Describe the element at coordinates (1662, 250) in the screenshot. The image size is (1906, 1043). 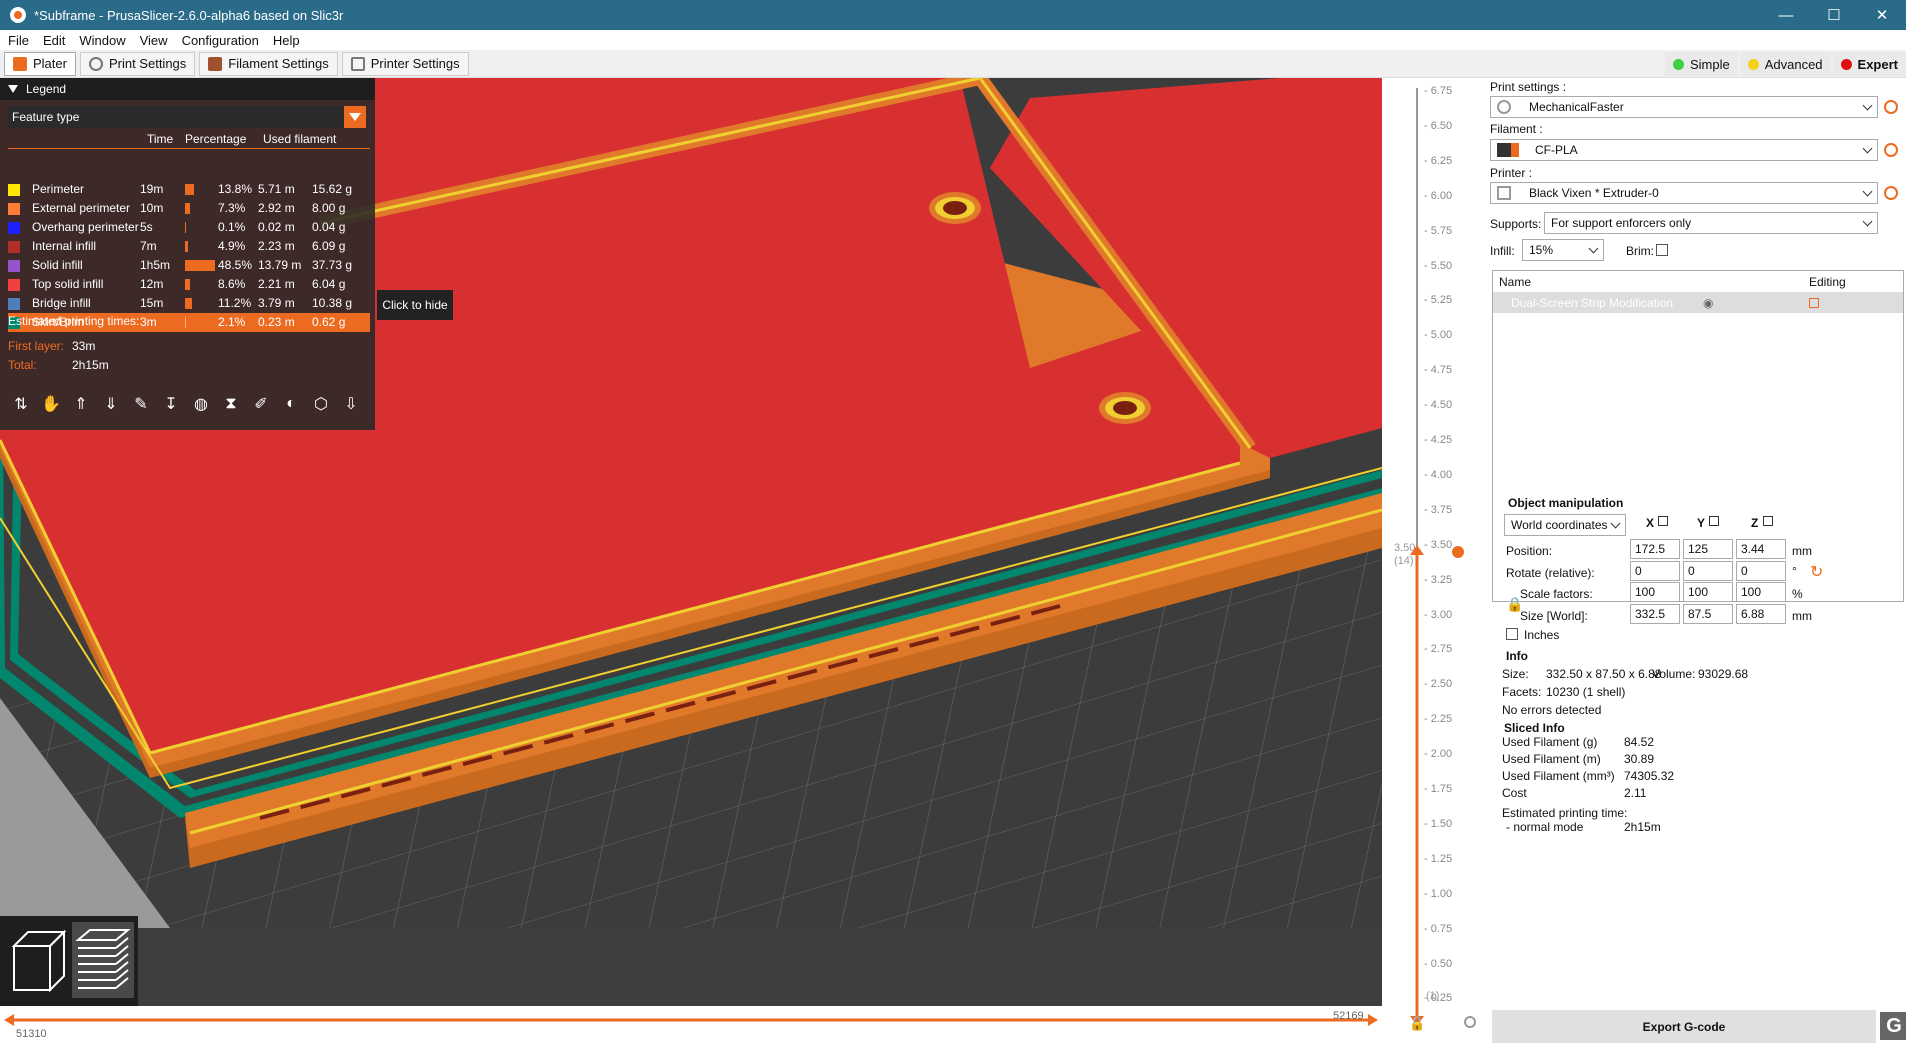
I see `brim-checkbox` at that location.